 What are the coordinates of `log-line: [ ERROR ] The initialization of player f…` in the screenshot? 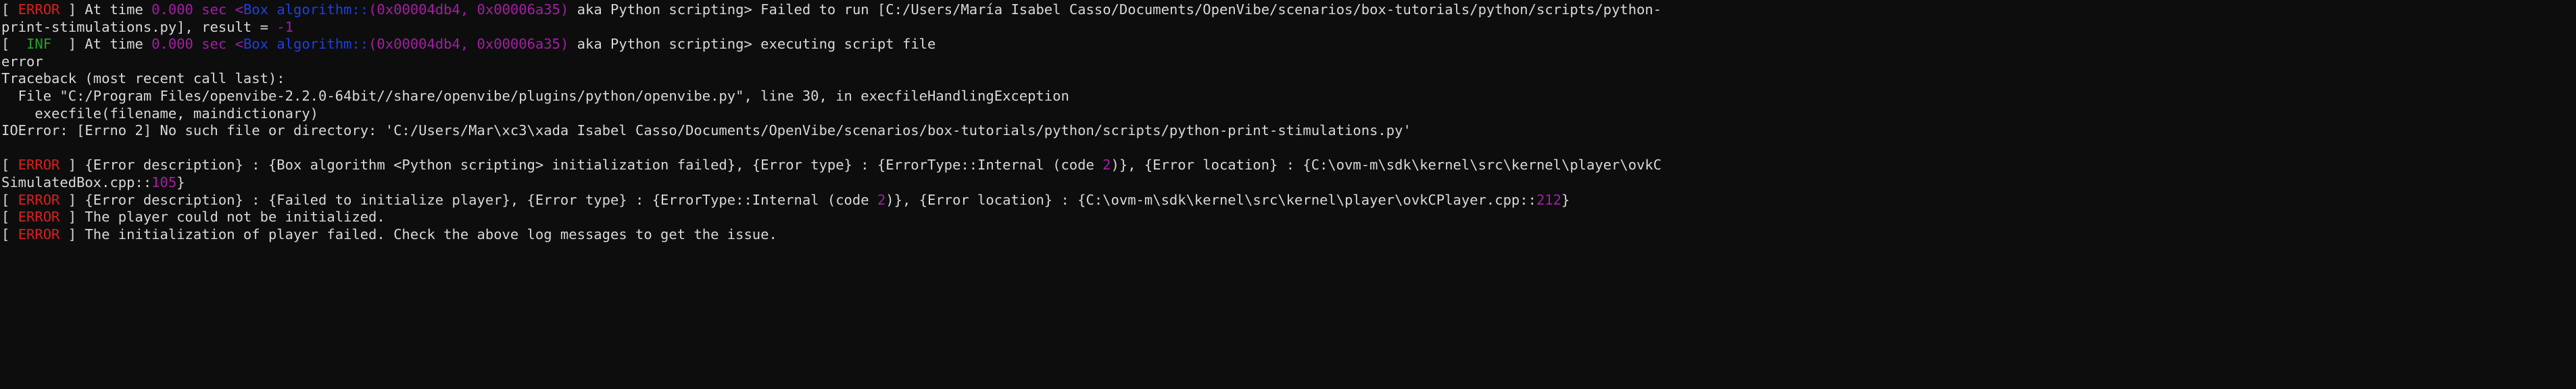 It's located at (1288, 235).